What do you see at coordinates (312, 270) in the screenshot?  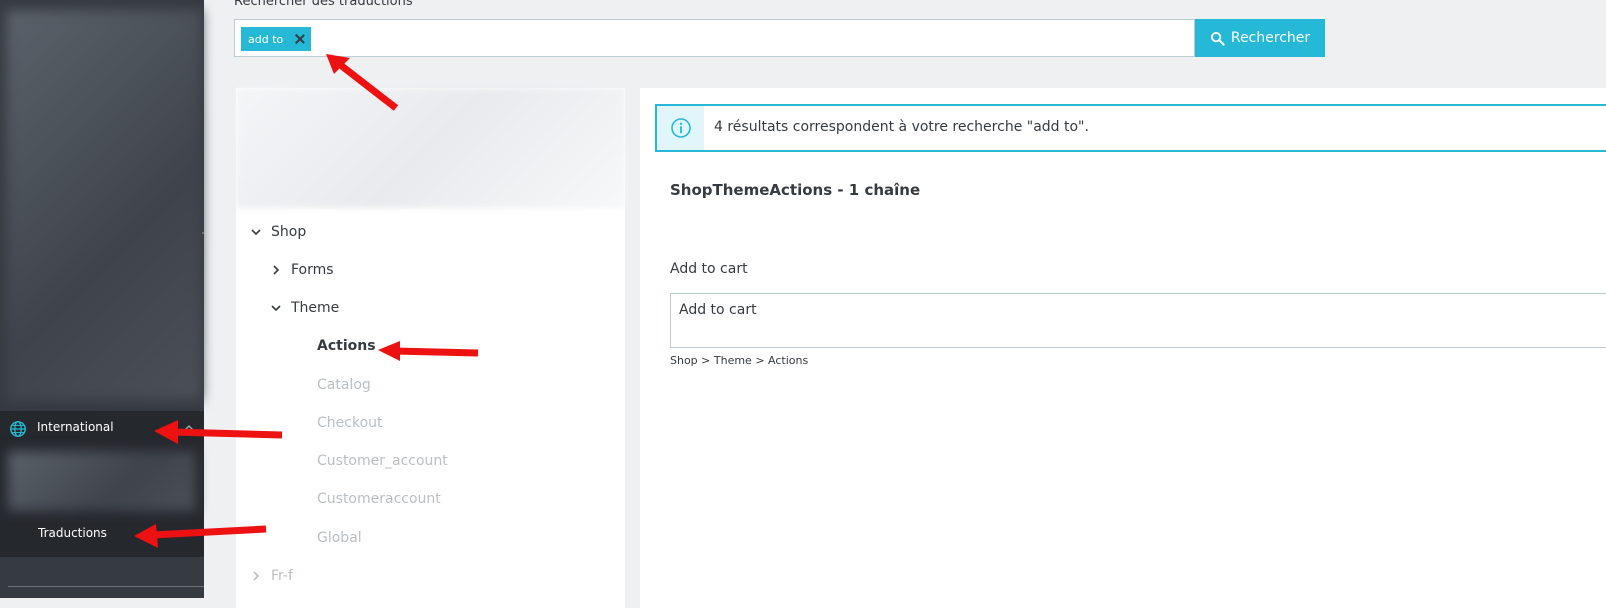 I see `tree-node-label: Forms` at bounding box center [312, 270].